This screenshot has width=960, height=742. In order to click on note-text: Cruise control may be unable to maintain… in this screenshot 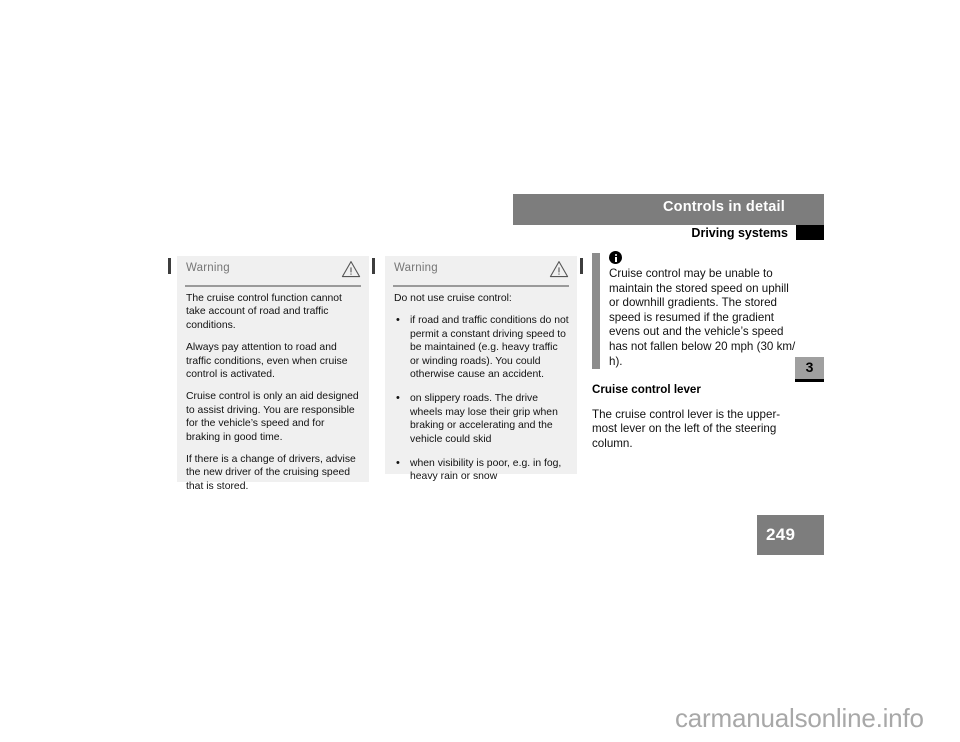, I will do `click(702, 317)`.